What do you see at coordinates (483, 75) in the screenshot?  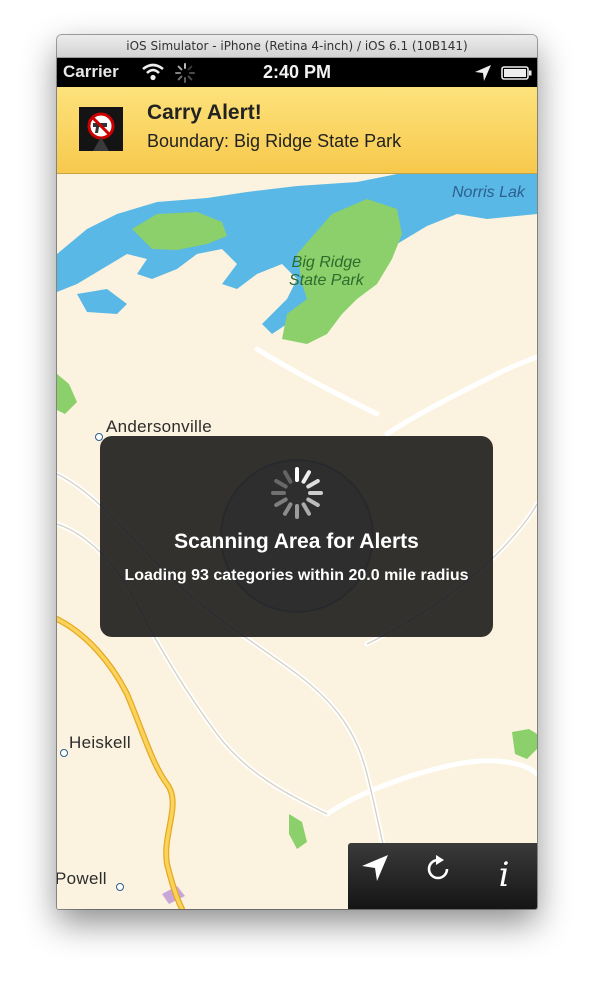 I see `location-services-icon` at bounding box center [483, 75].